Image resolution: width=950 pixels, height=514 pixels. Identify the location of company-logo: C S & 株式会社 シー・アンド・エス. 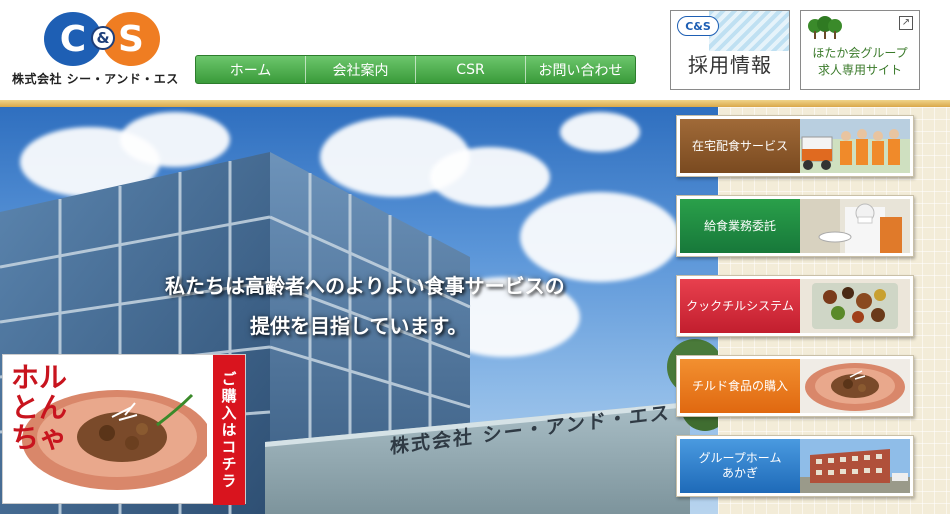
(96, 48).